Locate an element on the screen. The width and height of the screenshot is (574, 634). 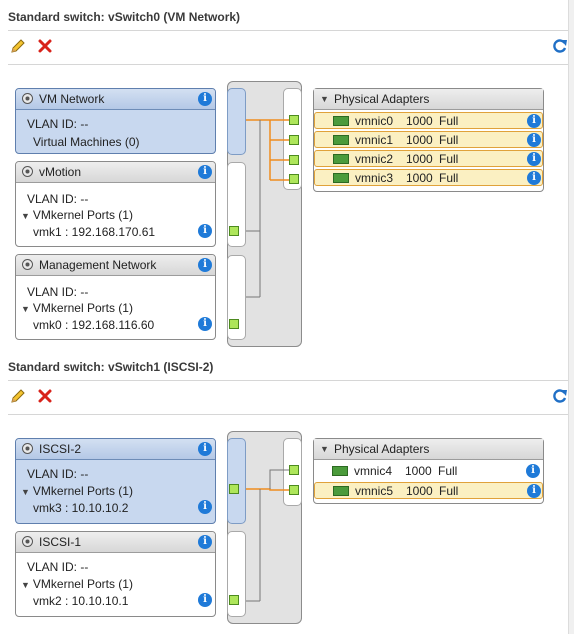
nic-name: vmnic1 is located at coordinates (374, 140).